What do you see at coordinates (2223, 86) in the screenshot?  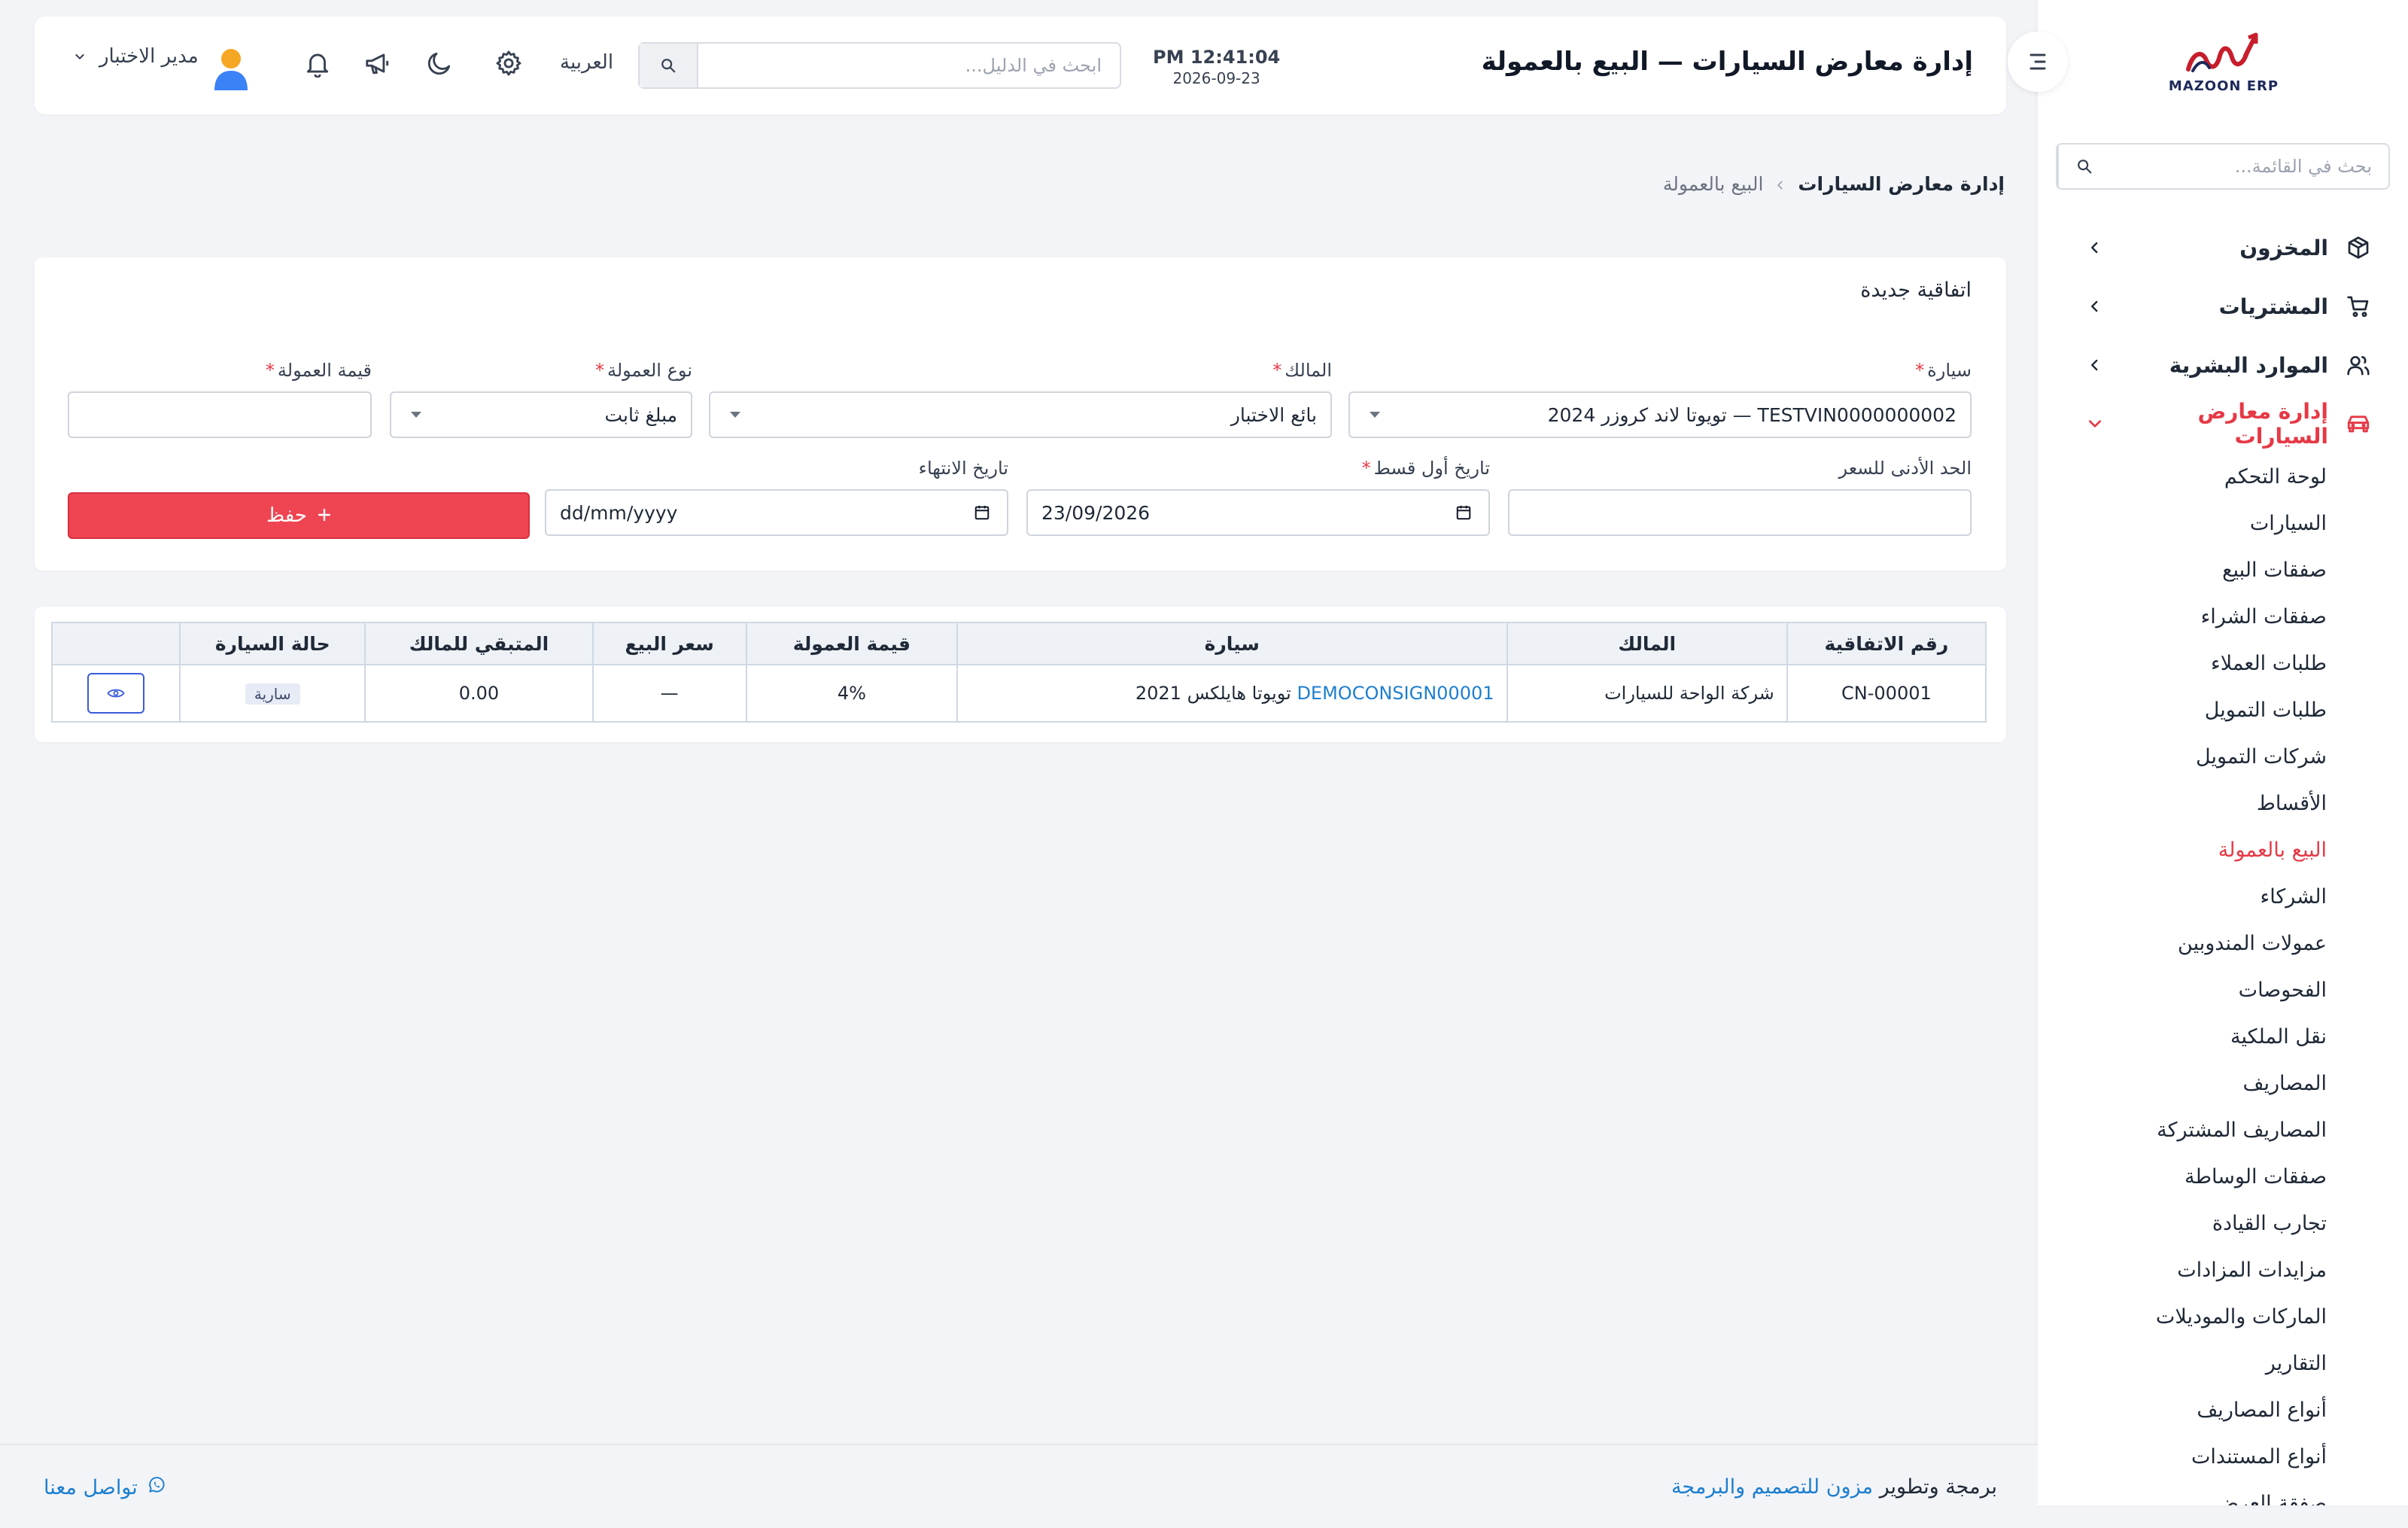 I see `logo-text: MAZOON ERP` at bounding box center [2223, 86].